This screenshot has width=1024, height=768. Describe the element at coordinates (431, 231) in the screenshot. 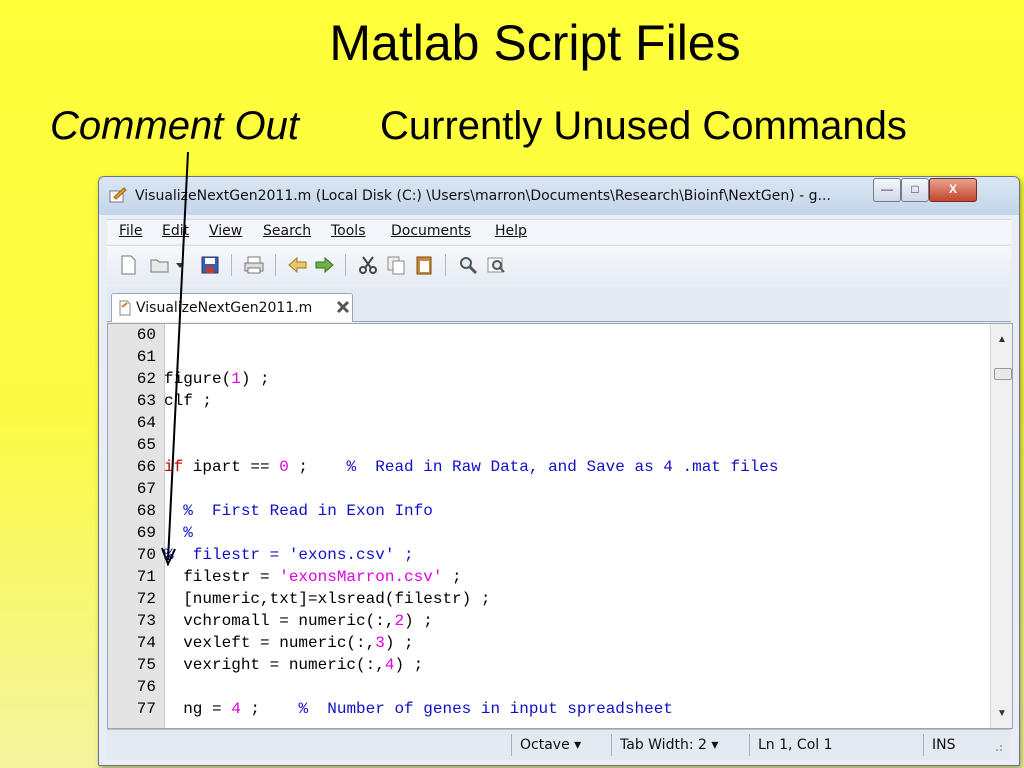

I see `menu-documents: Documents` at that location.